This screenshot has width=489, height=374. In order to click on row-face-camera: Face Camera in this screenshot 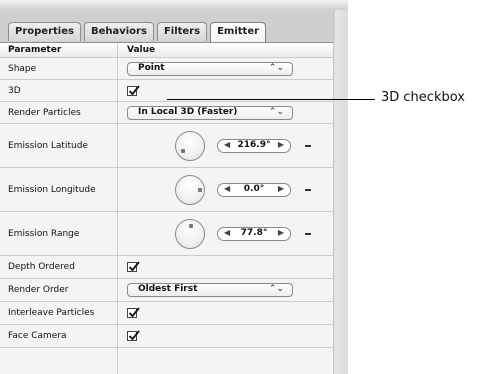, I will do `click(166, 336)`.